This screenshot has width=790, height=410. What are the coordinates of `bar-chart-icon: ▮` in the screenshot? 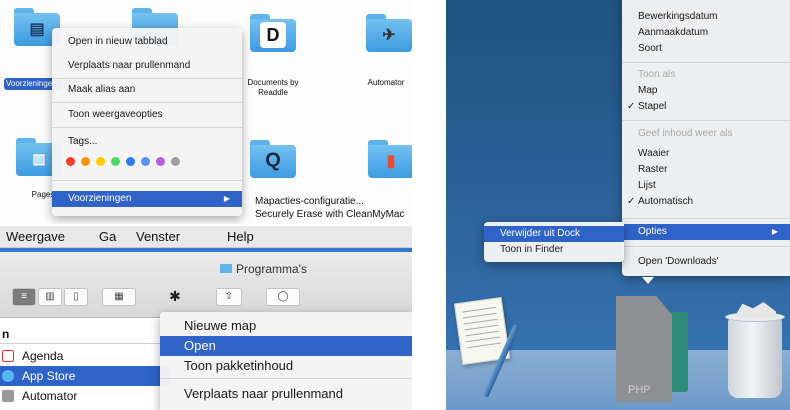 It's located at (391, 161).